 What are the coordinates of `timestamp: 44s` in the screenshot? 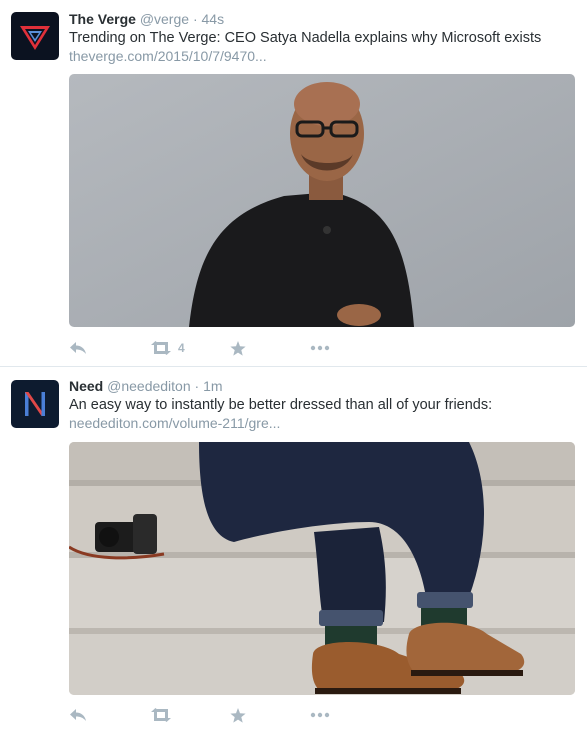 It's located at (213, 19).